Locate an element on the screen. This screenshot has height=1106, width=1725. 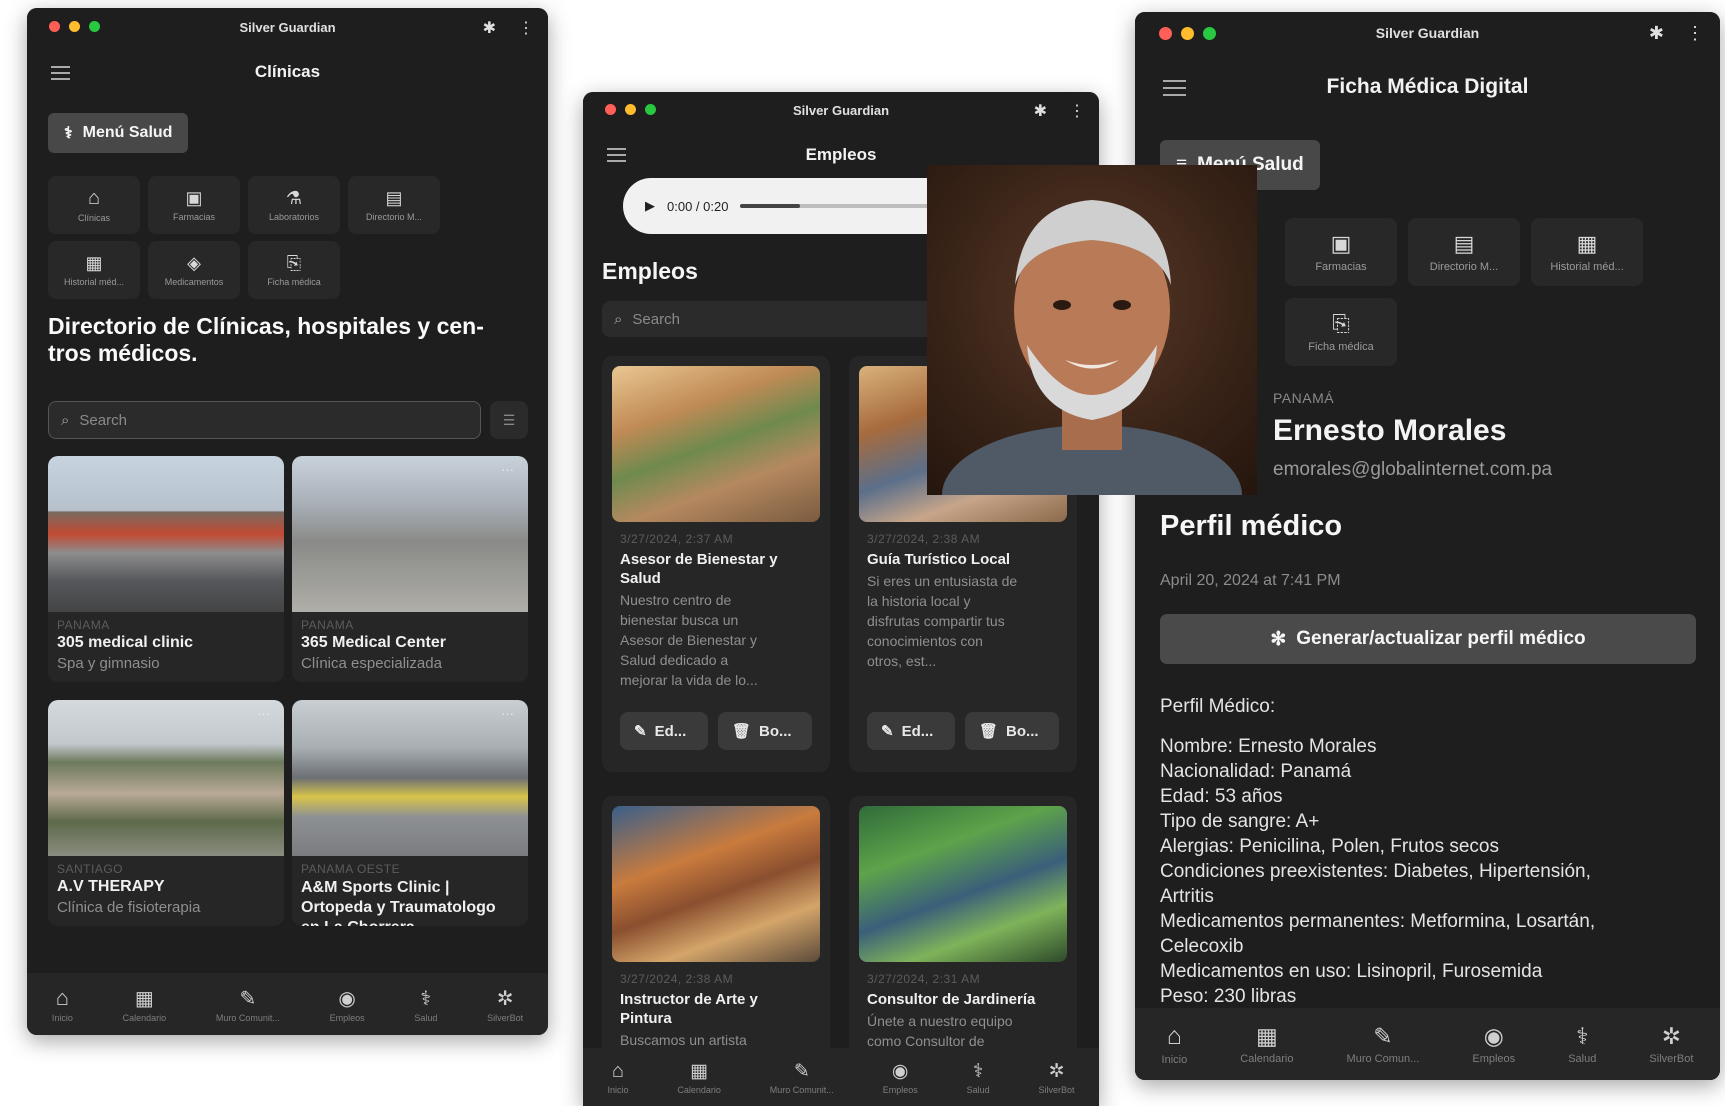
generate-profile-button: ✻ Generar/actualizar perfil médico is located at coordinates (1428, 639).